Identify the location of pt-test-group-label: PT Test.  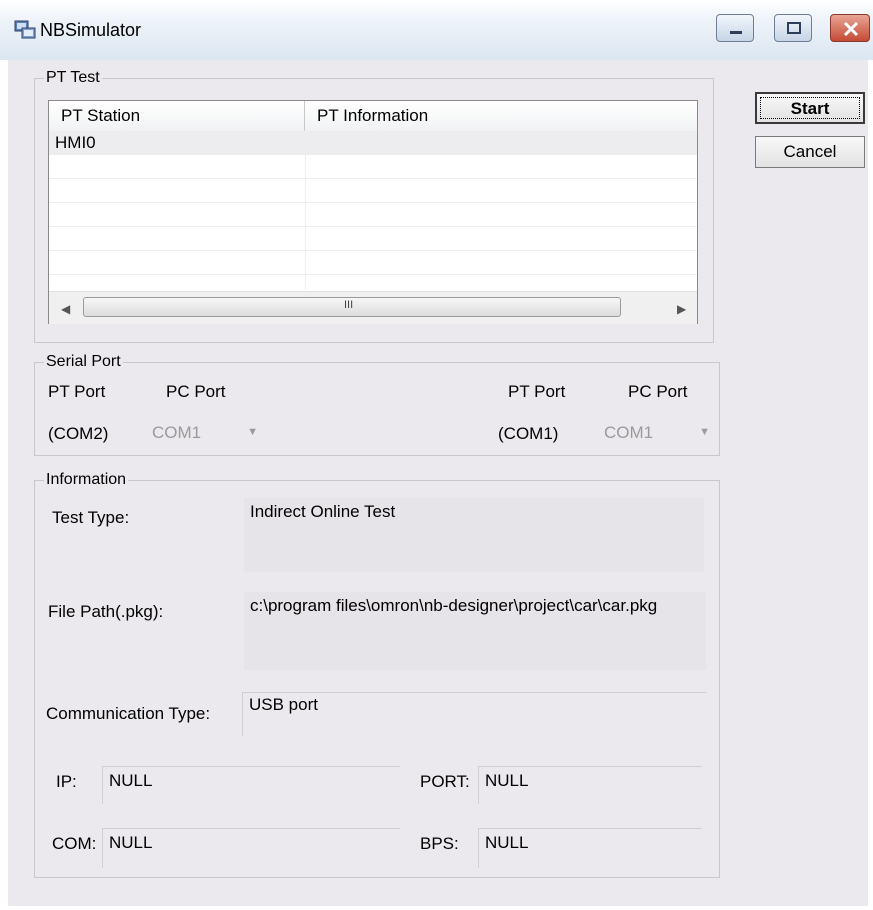
(73, 78).